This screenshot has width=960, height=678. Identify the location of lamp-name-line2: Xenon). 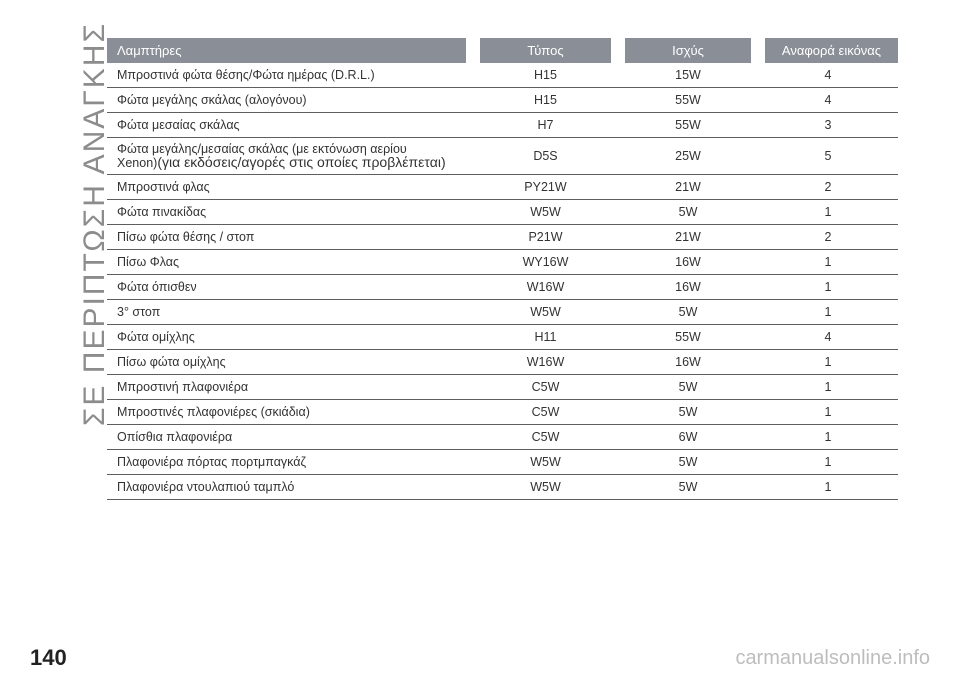
(137, 162).